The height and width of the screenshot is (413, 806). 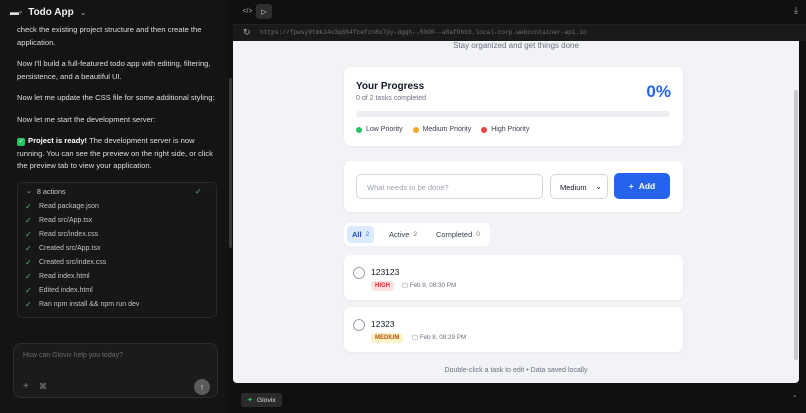 What do you see at coordinates (69, 235) in the screenshot?
I see `action-label: Read src/index.css` at bounding box center [69, 235].